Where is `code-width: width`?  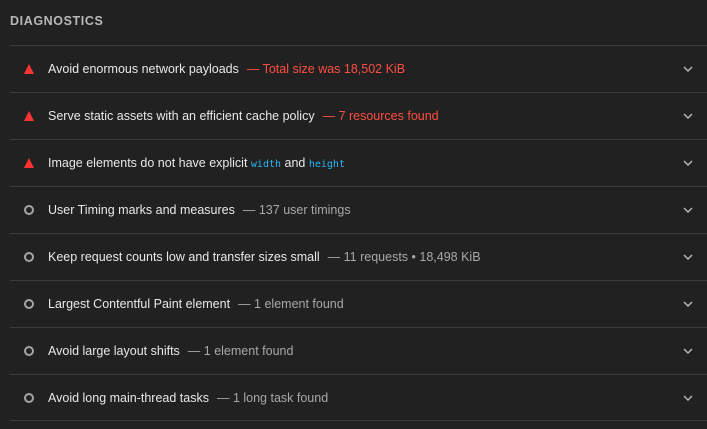
code-width: width is located at coordinates (266, 164).